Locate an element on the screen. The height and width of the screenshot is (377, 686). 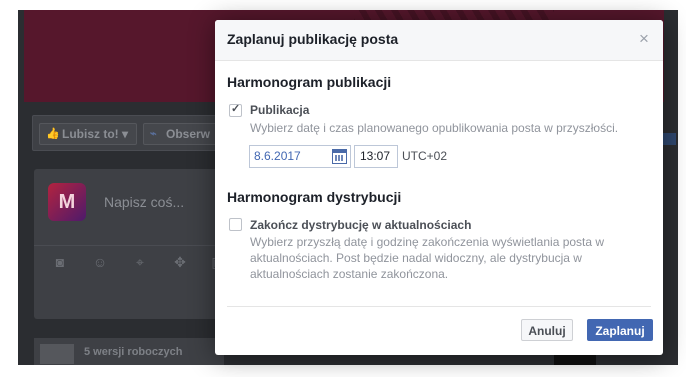
dialog-header: Zaplanuj publikację posta × is located at coordinates (439, 40).